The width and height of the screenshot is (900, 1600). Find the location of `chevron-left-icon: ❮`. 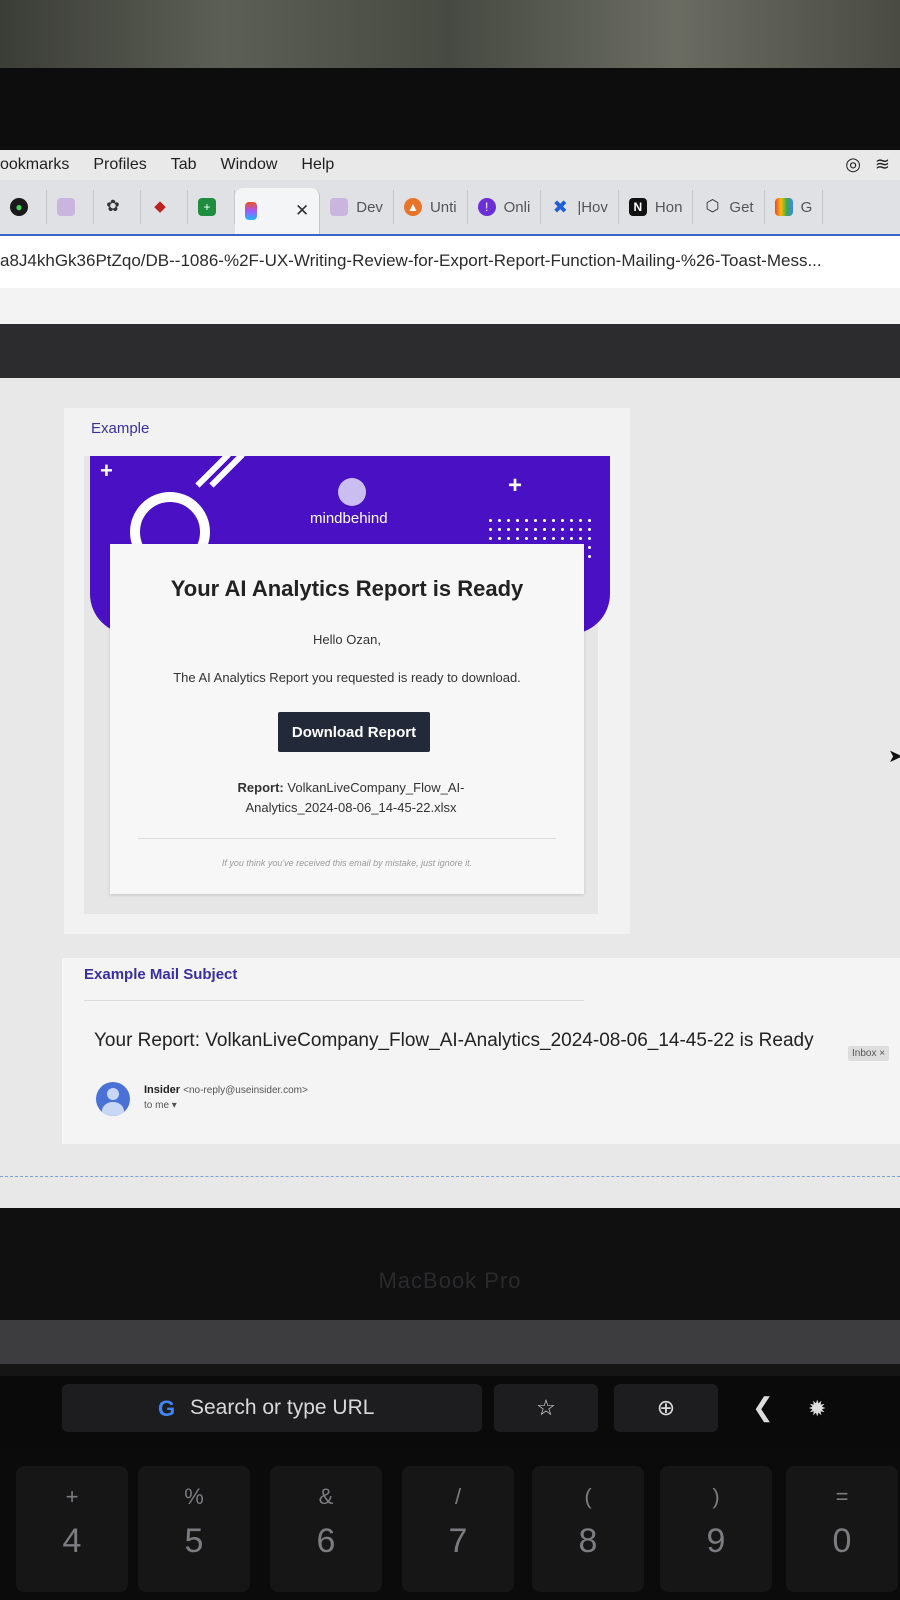

chevron-left-icon: ❮ is located at coordinates (763, 1407).